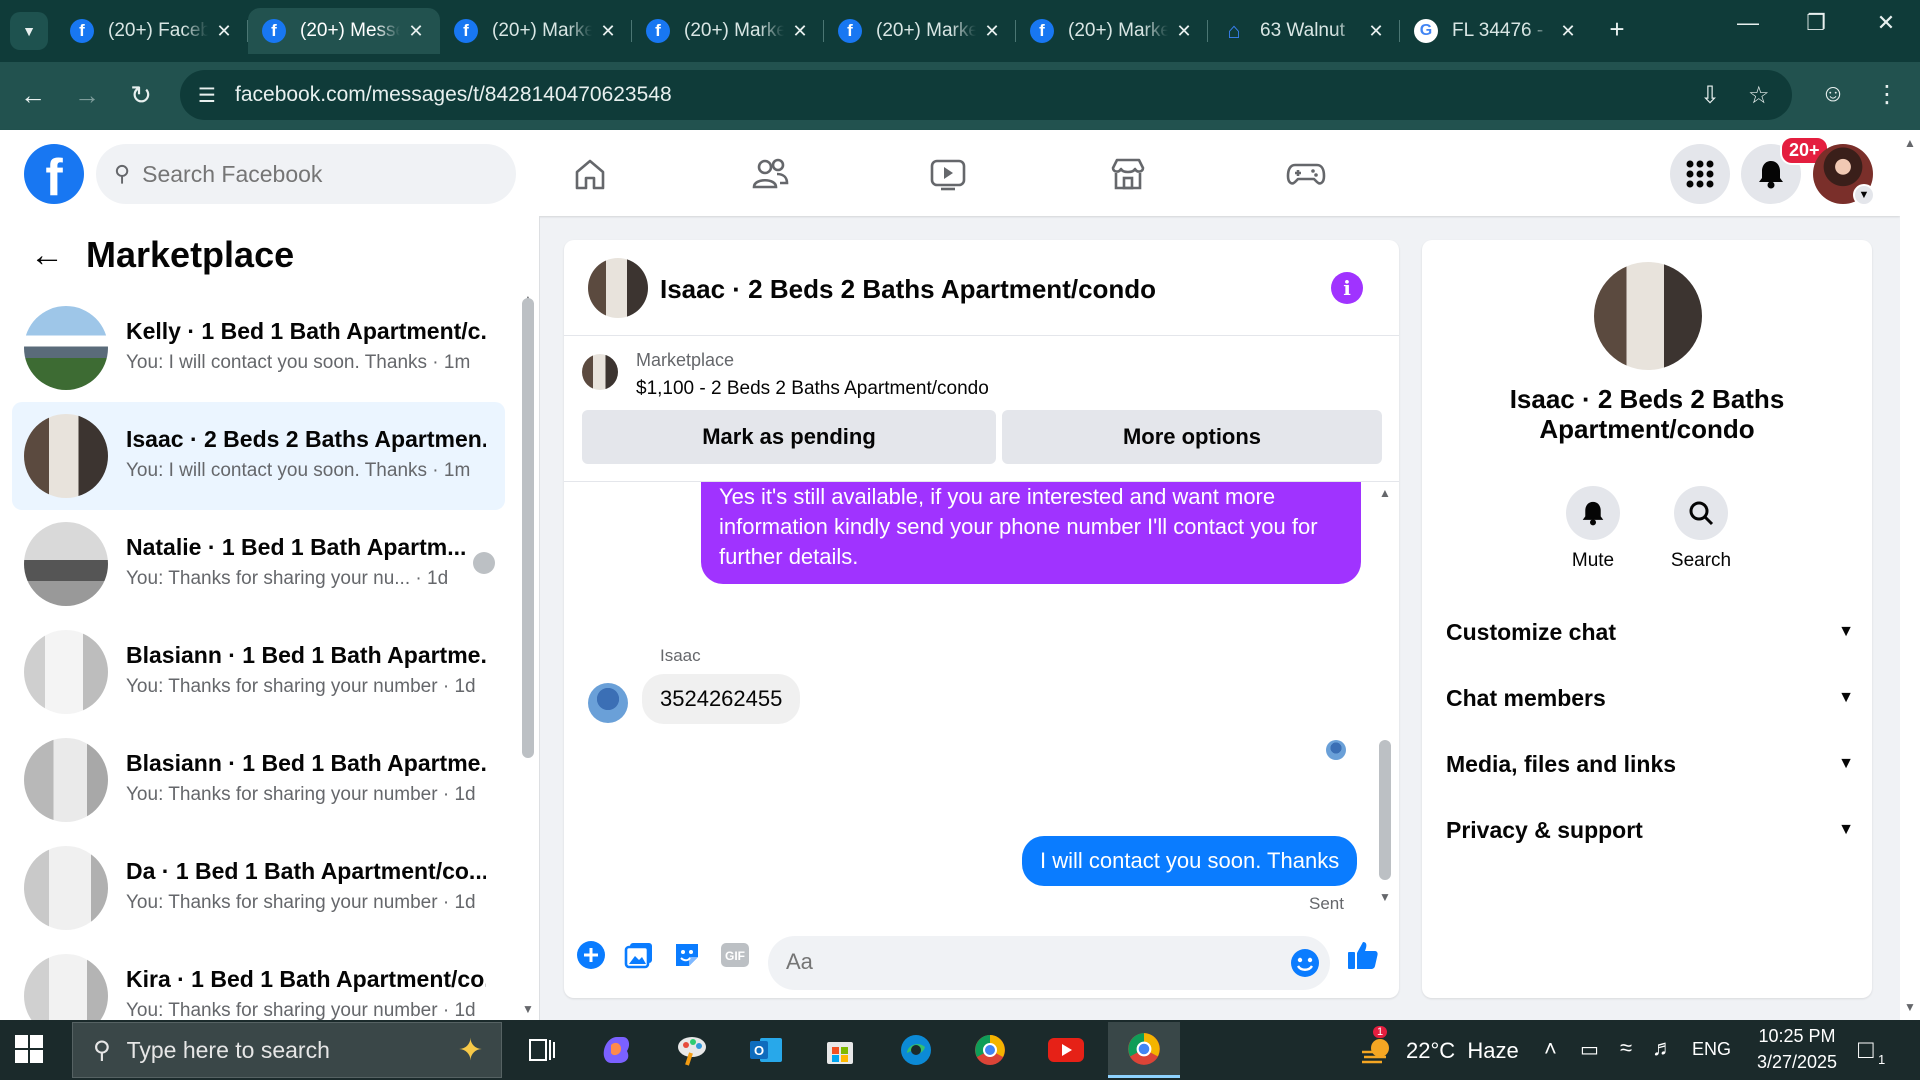 The height and width of the screenshot is (1080, 1920). What do you see at coordinates (1347, 288) in the screenshot?
I see `info-icon: i` at bounding box center [1347, 288].